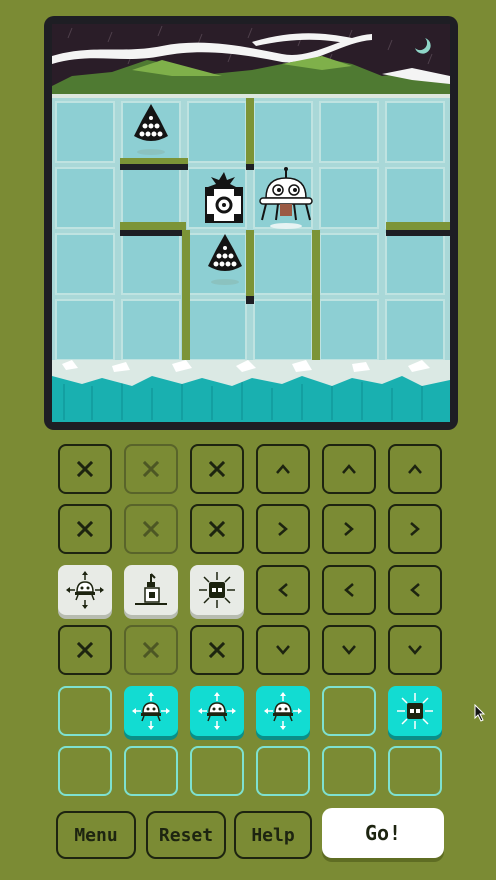  What do you see at coordinates (186, 835) in the screenshot?
I see `reset-button: Reset` at bounding box center [186, 835].